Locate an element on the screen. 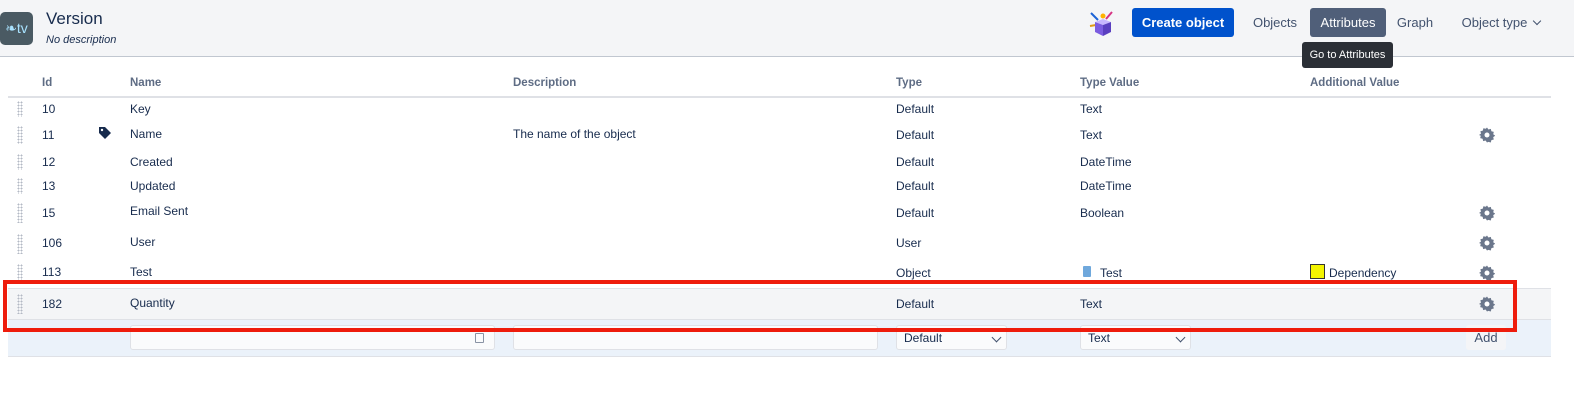  page-description: No description is located at coordinates (81, 40).